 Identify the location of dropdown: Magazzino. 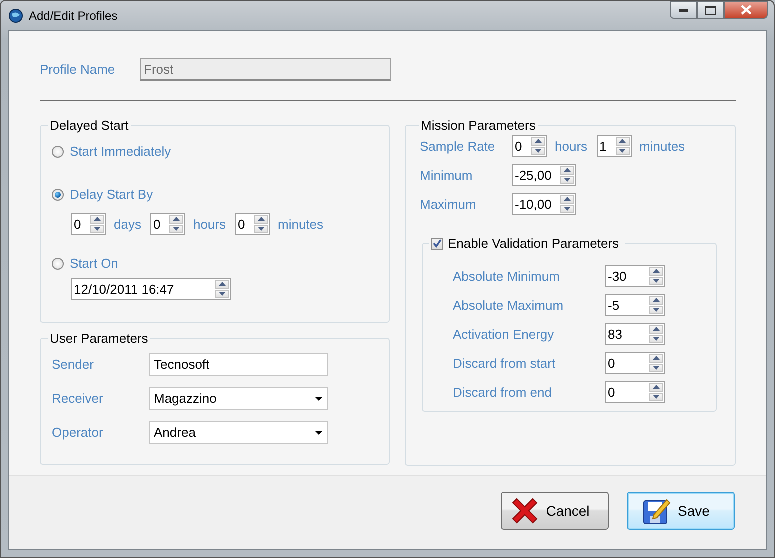
(238, 398).